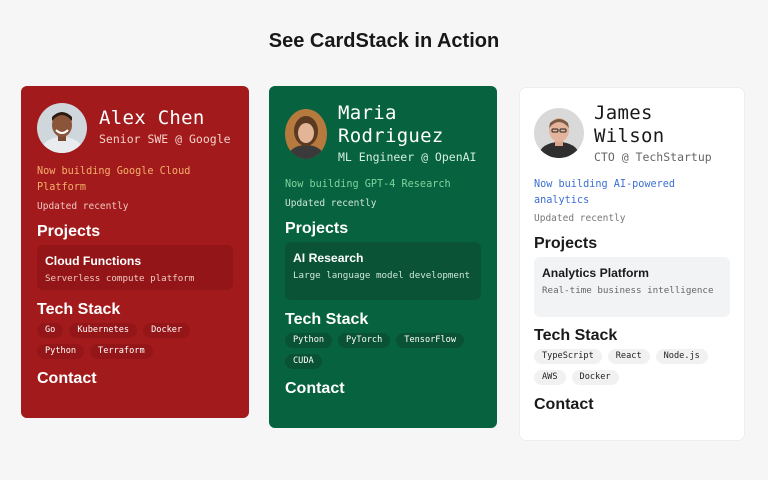 The width and height of the screenshot is (768, 480). Describe the element at coordinates (550, 377) in the screenshot. I see `tech-chip: AWS` at that location.